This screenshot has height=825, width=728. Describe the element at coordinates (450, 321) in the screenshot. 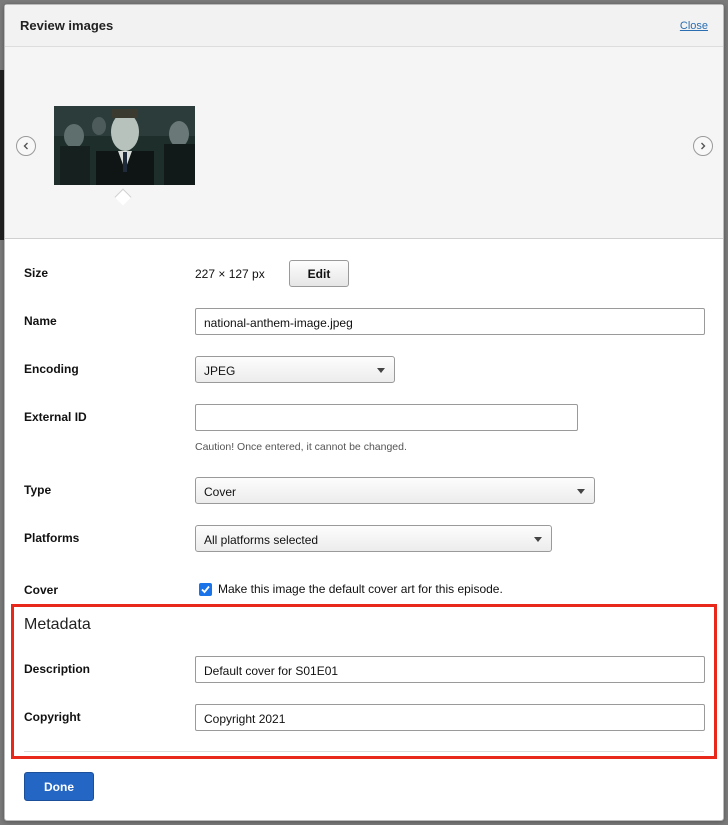

I see `name-field: national-anthem-image.jpeg` at that location.